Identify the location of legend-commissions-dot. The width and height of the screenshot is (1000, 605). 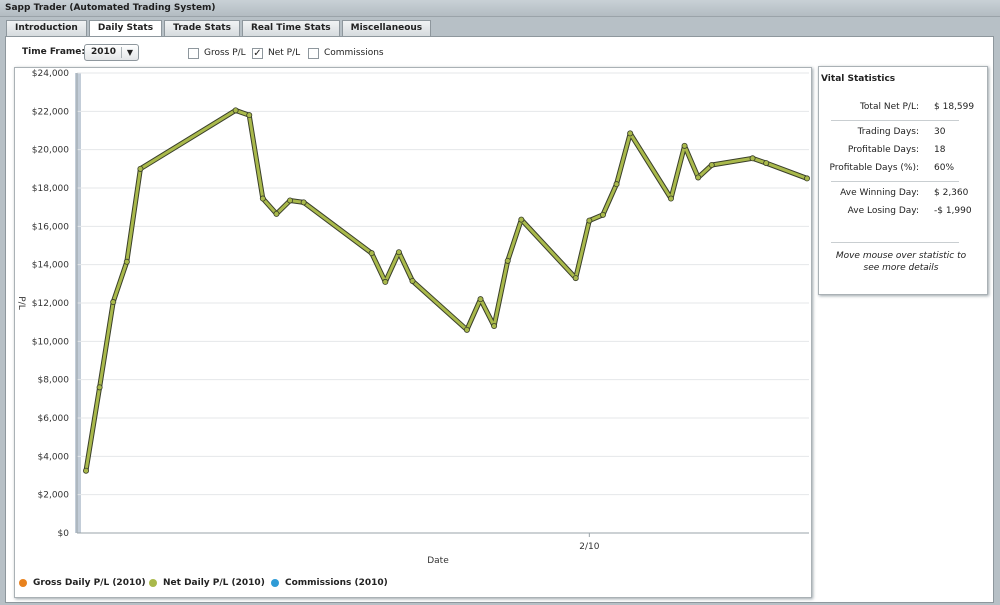
(275, 583).